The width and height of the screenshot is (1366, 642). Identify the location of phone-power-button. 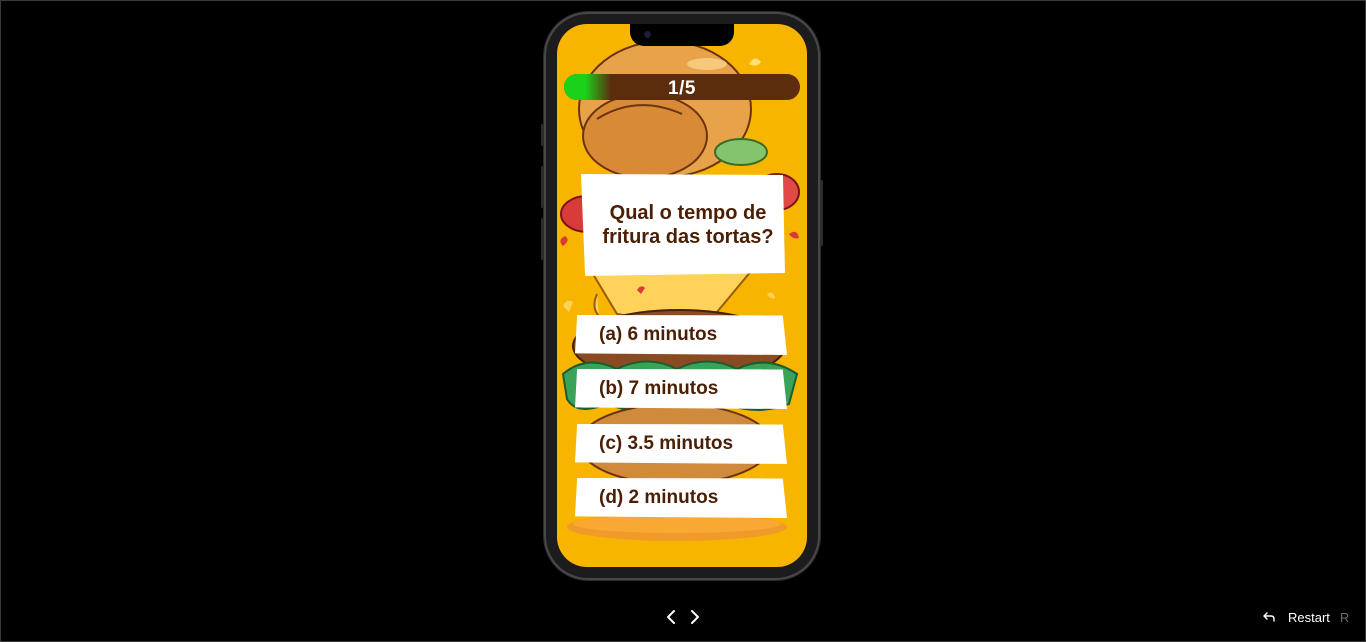
(821, 213).